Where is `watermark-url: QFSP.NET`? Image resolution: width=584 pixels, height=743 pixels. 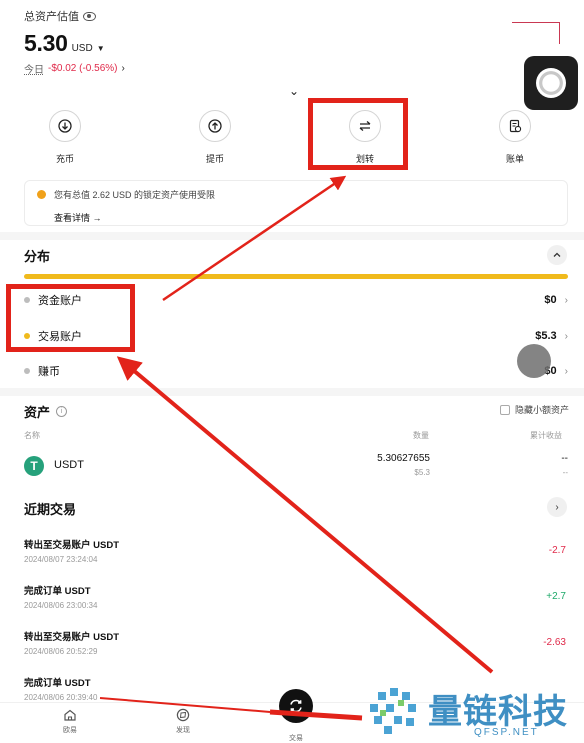
watermark-url: QFSP.NET is located at coordinates (506, 732).